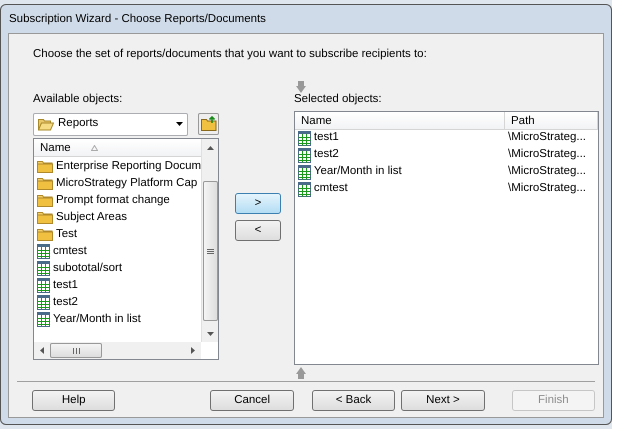 This screenshot has height=429, width=623. Describe the element at coordinates (252, 400) in the screenshot. I see `cancel-button: Cancel` at that location.